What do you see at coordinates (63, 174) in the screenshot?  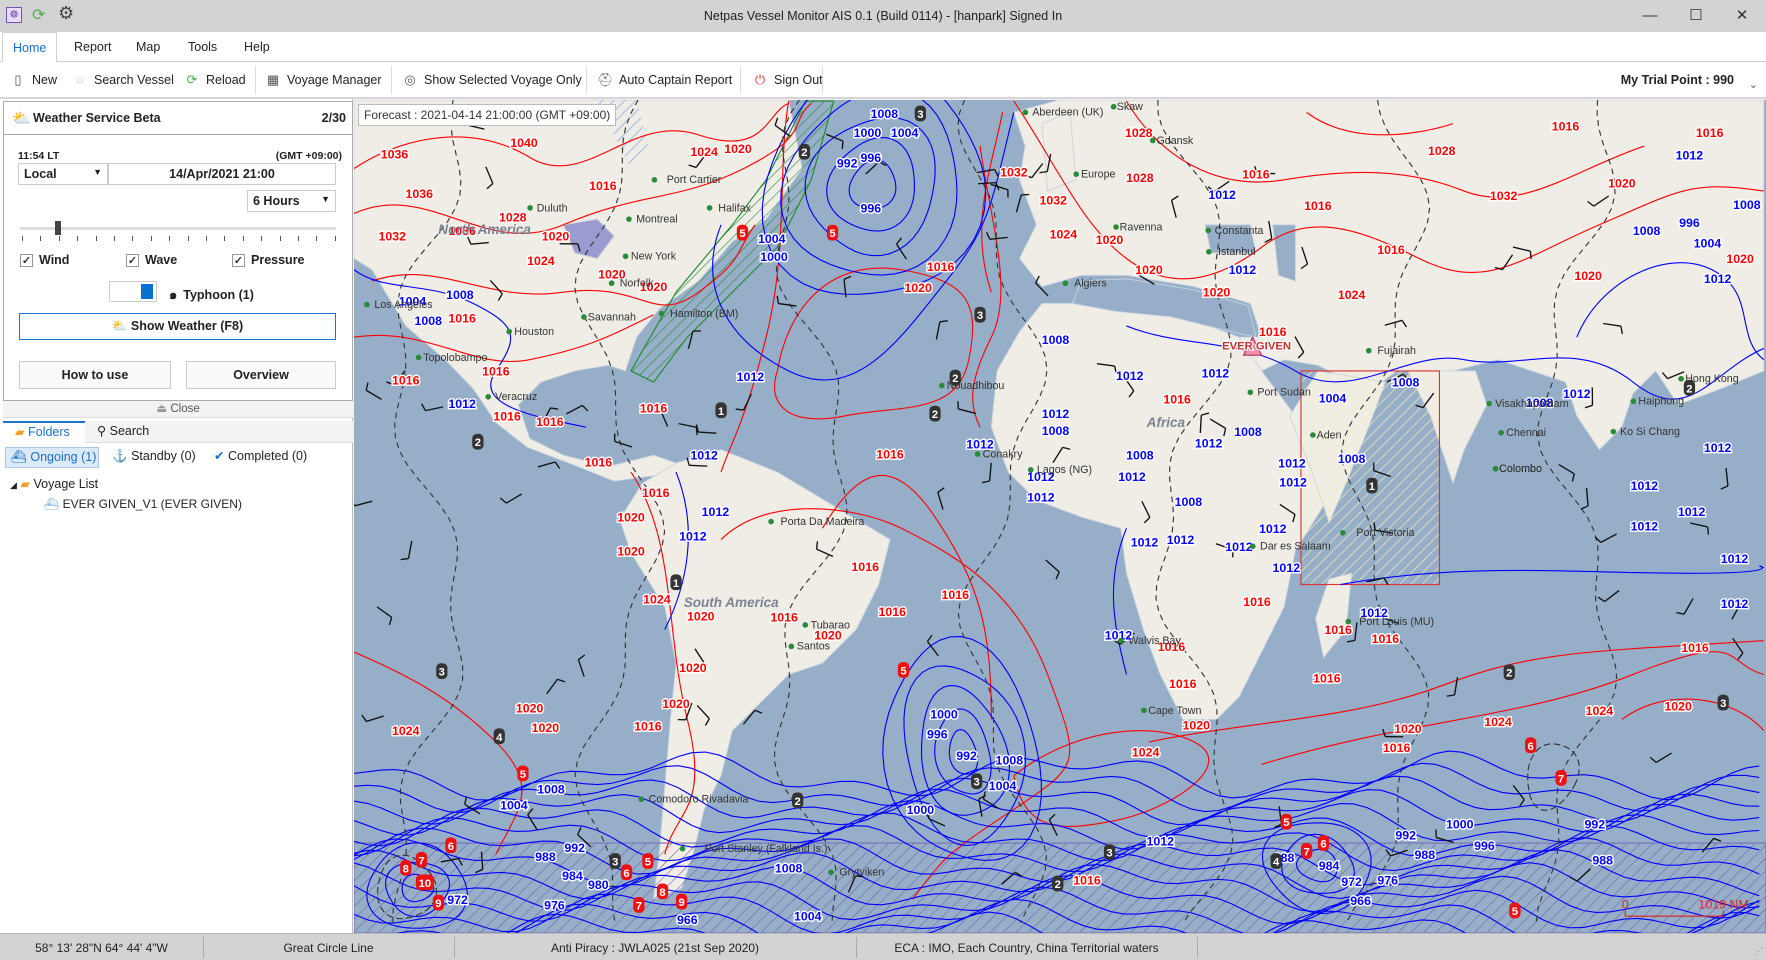 I see `timezone-select: Local ▼` at bounding box center [63, 174].